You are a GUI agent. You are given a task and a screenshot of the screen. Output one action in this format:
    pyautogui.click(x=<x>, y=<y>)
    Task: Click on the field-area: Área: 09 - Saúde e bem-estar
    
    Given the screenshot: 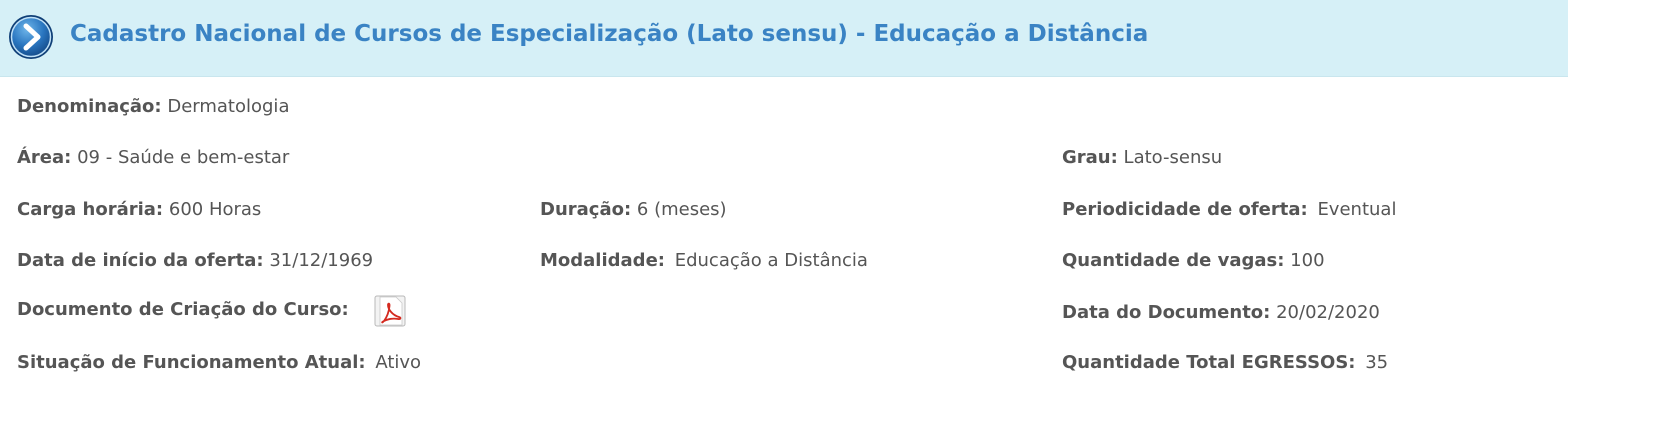 What is the action you would take?
    pyautogui.click(x=153, y=157)
    